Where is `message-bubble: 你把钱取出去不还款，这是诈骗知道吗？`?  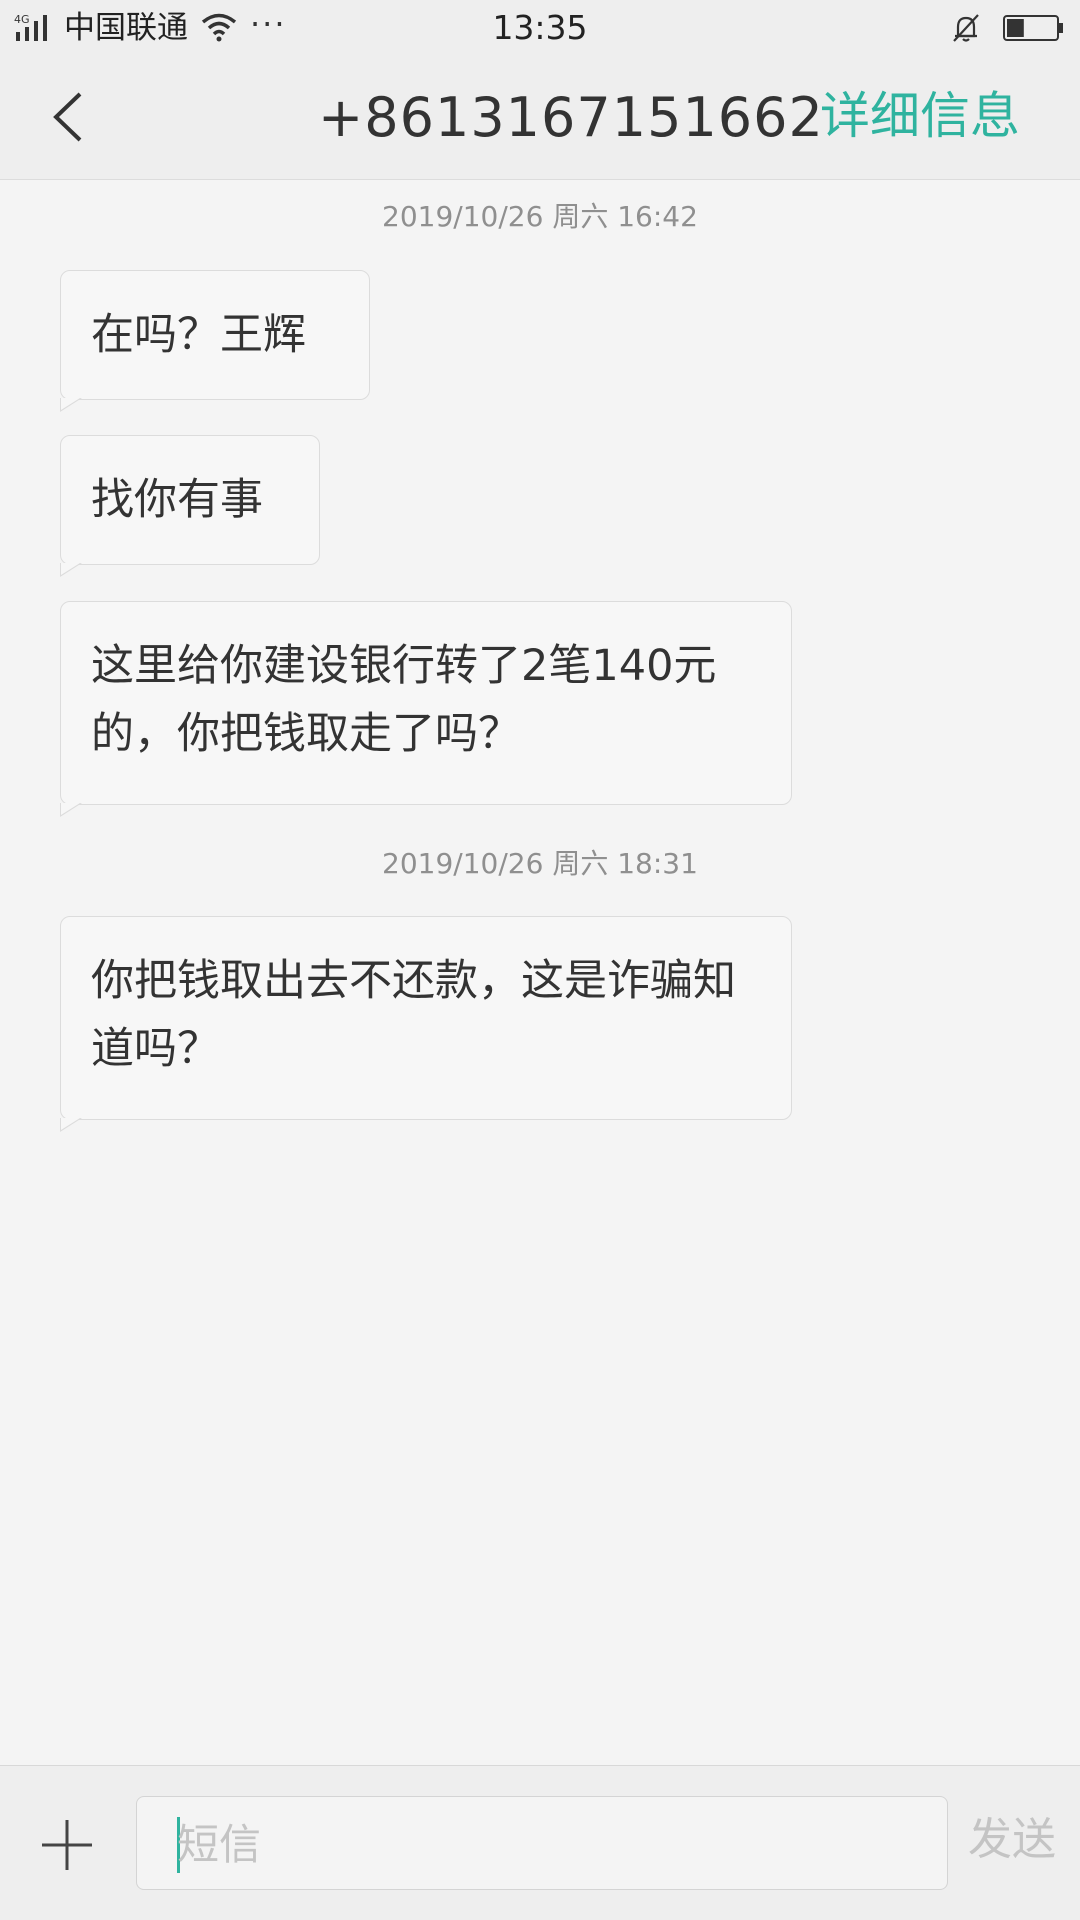 message-bubble: 你把钱取出去不还款，这是诈骗知道吗？ is located at coordinates (426, 1024).